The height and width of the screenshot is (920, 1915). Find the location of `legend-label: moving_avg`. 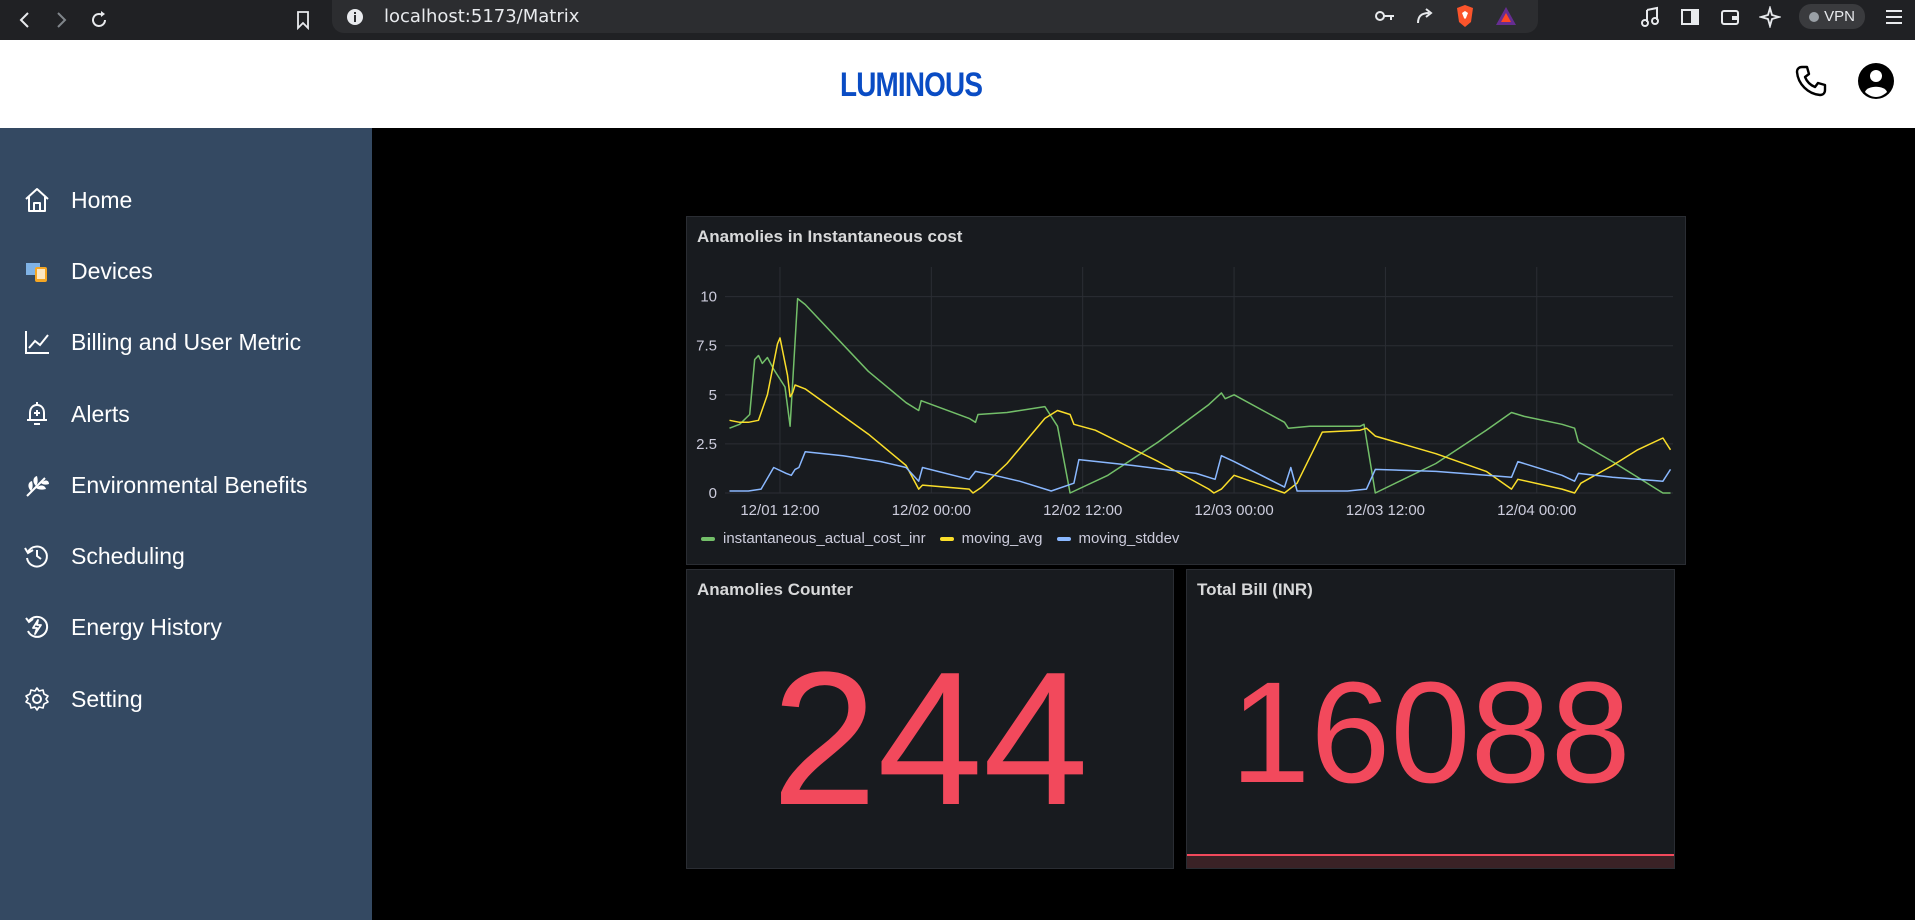

legend-label: moving_avg is located at coordinates (1002, 538).